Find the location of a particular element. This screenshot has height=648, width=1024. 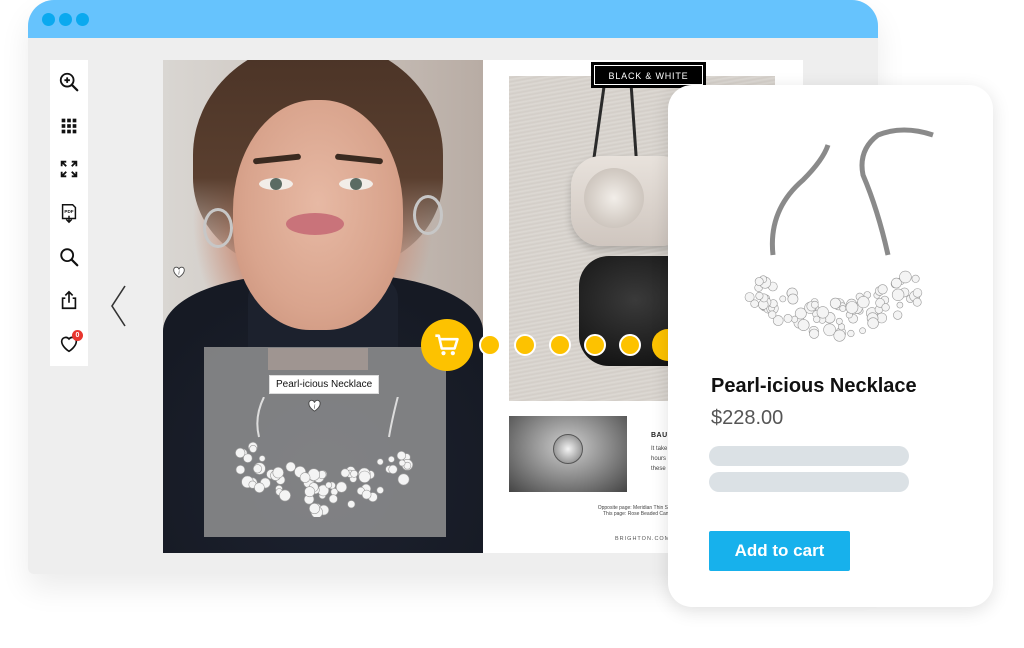

grid-icon is located at coordinates (69, 125).